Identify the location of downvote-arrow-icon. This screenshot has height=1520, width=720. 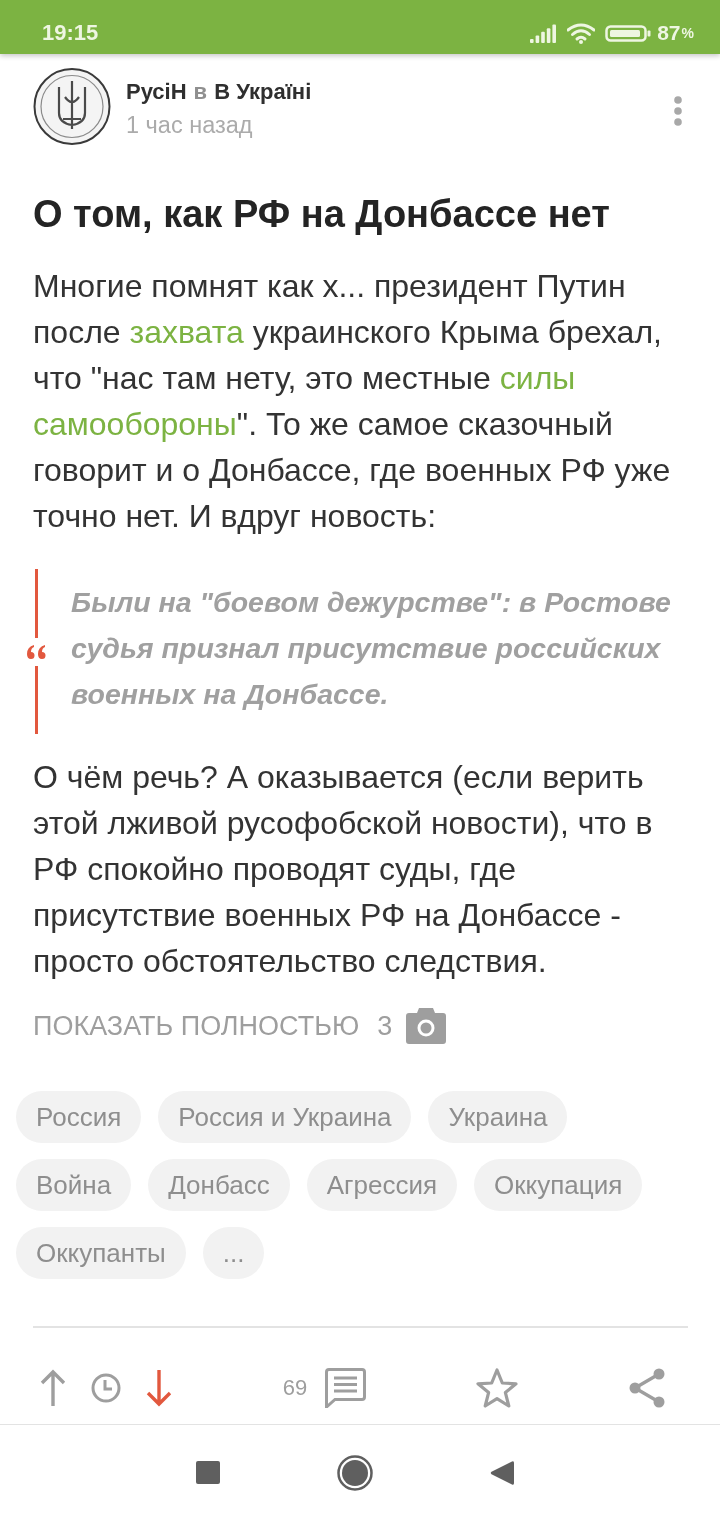
(159, 1387).